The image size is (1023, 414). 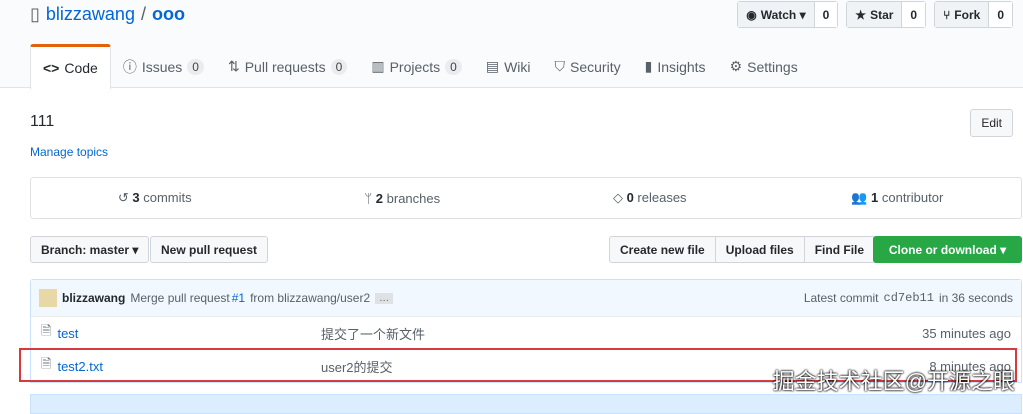 I want to click on gear-icon: ⚙, so click(x=736, y=66).